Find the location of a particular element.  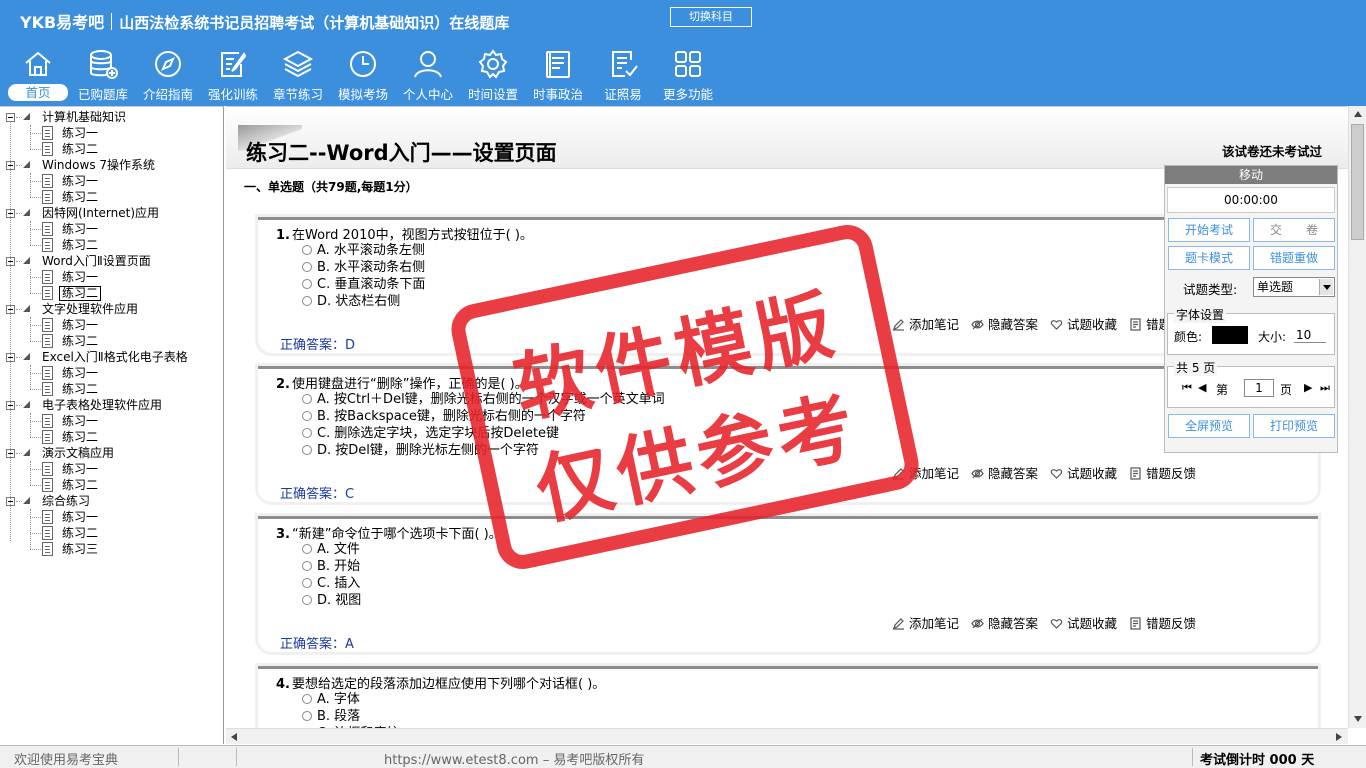

nav-personal: 个人中心 is located at coordinates (428, 76).